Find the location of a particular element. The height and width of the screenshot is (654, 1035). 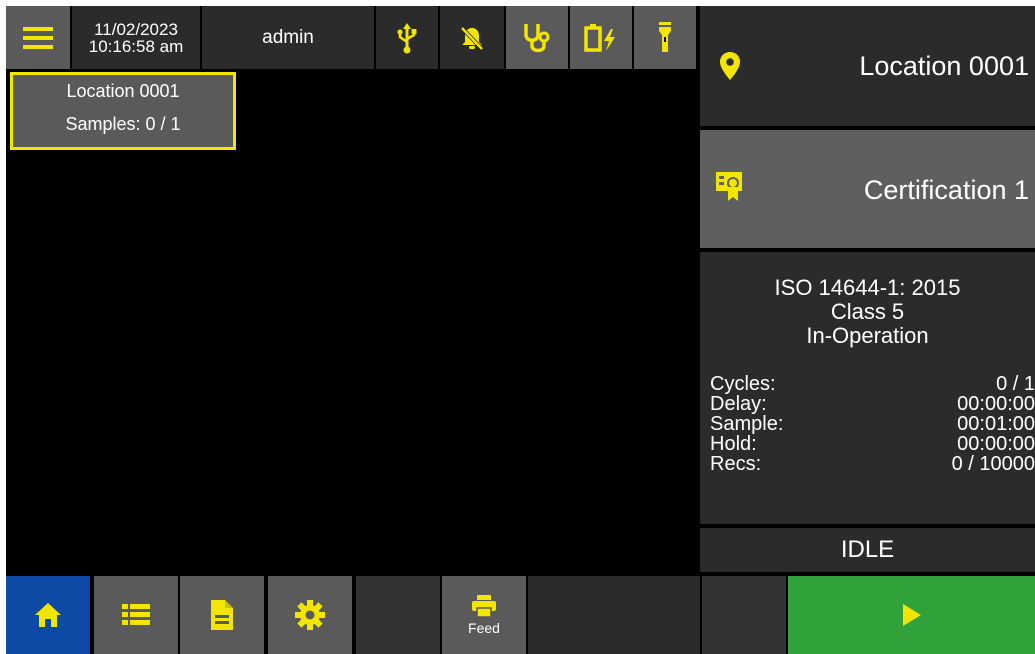

stat-label: Cycles: is located at coordinates (743, 384).